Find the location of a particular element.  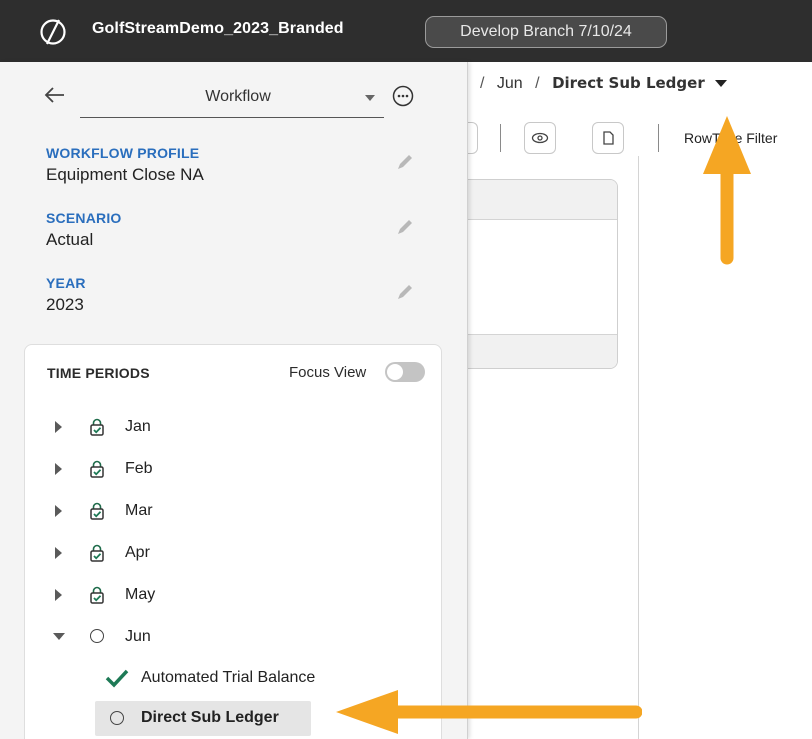

step-label: Direct Sub Ledger is located at coordinates (210, 717).